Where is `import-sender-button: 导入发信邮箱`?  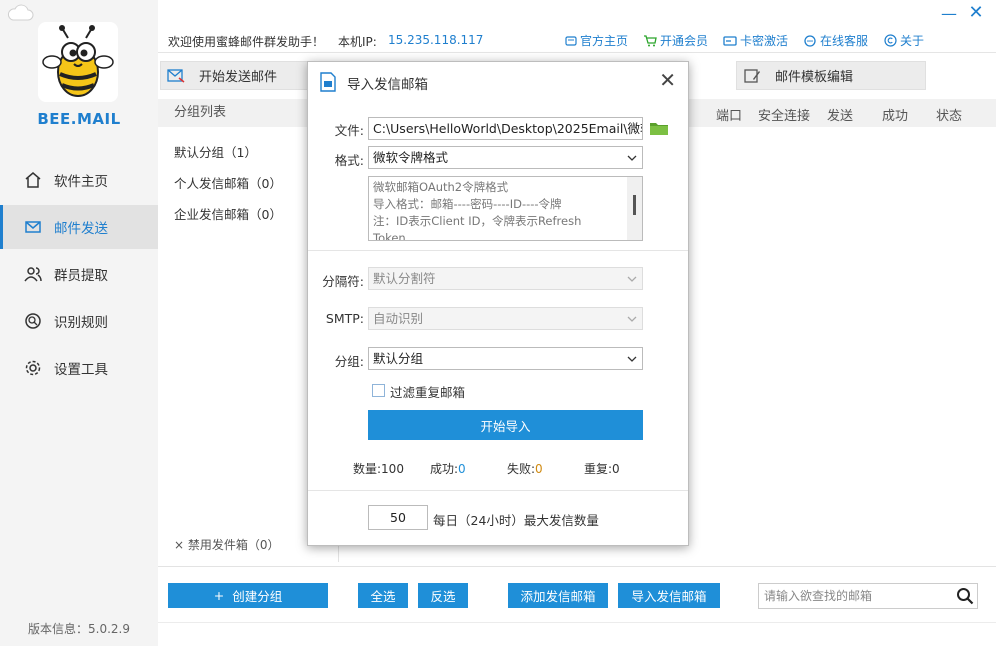 import-sender-button: 导入发信邮箱 is located at coordinates (669, 595).